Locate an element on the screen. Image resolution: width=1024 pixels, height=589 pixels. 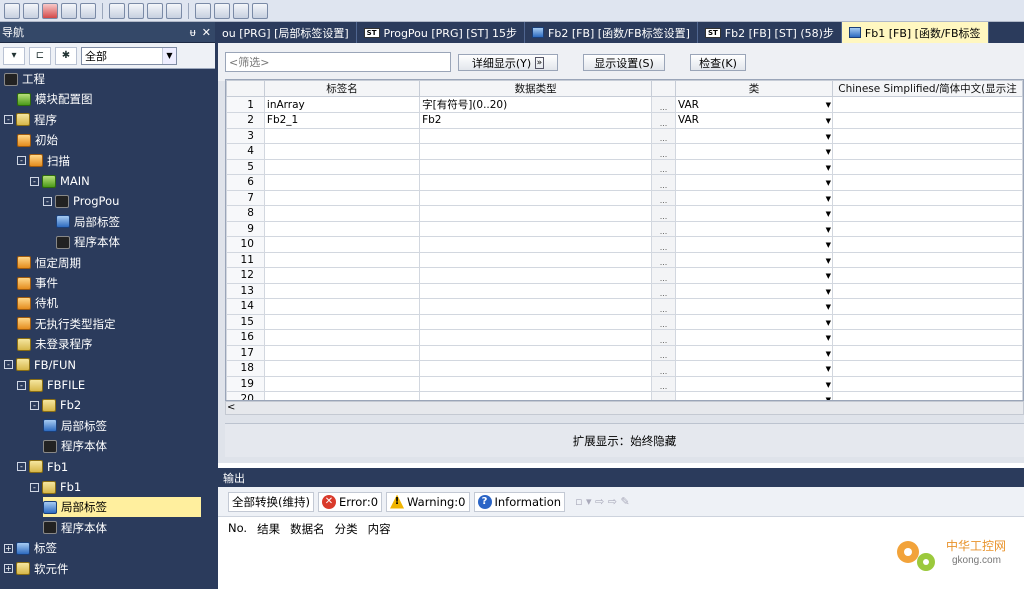
information-filter-button: ? Information is located at coordinates (519, 501).